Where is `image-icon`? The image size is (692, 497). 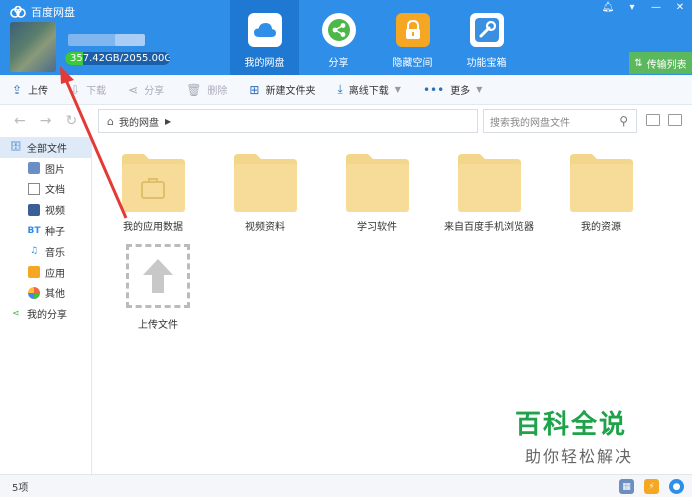
image-icon is located at coordinates (34, 168).